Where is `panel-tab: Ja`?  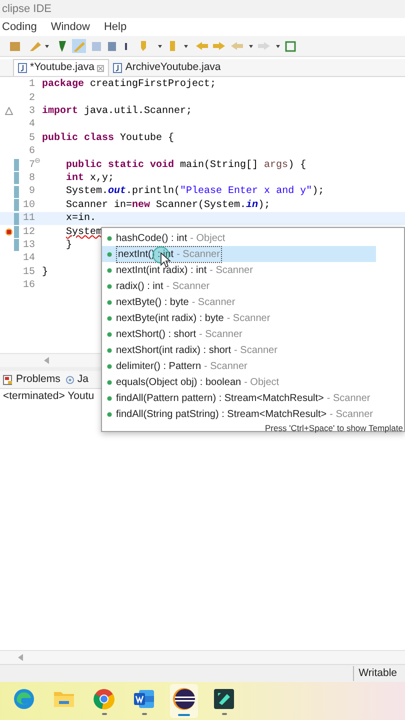
panel-tab: Ja is located at coordinates (77, 380).